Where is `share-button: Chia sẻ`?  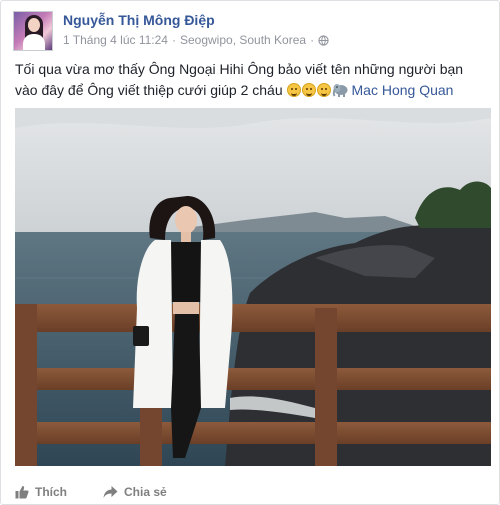 share-button: Chia sẻ is located at coordinates (135, 492).